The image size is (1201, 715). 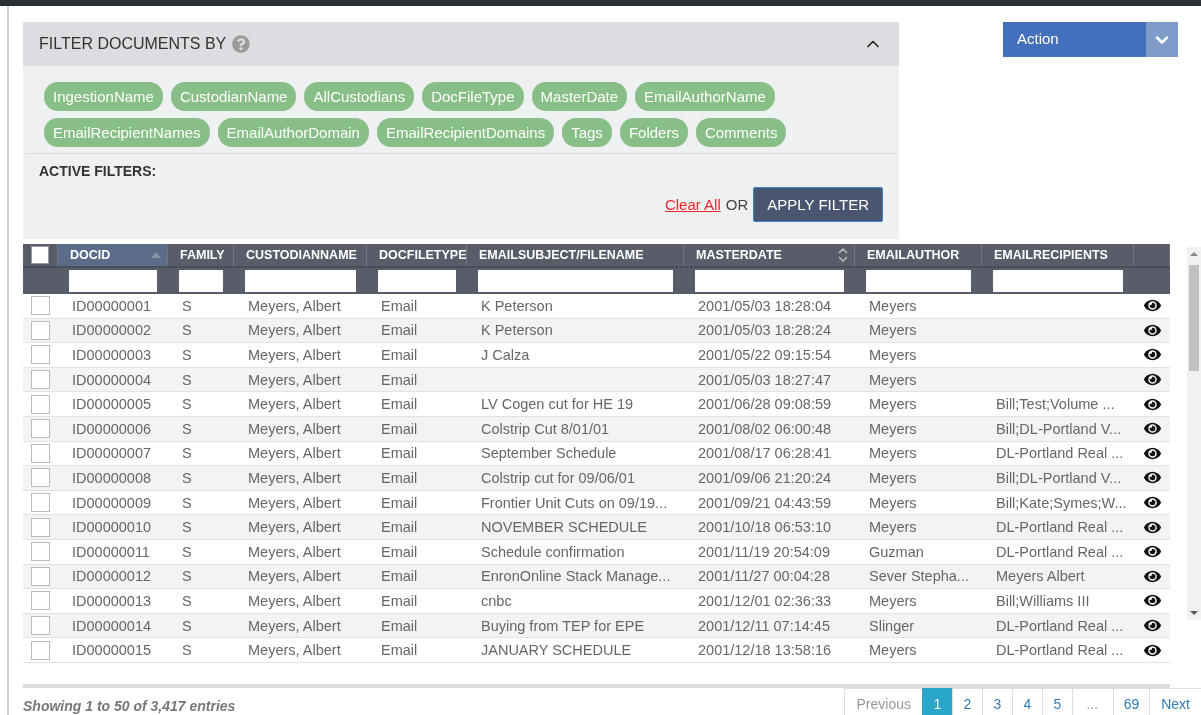 I want to click on column-header: DOCID, so click(x=113, y=255).